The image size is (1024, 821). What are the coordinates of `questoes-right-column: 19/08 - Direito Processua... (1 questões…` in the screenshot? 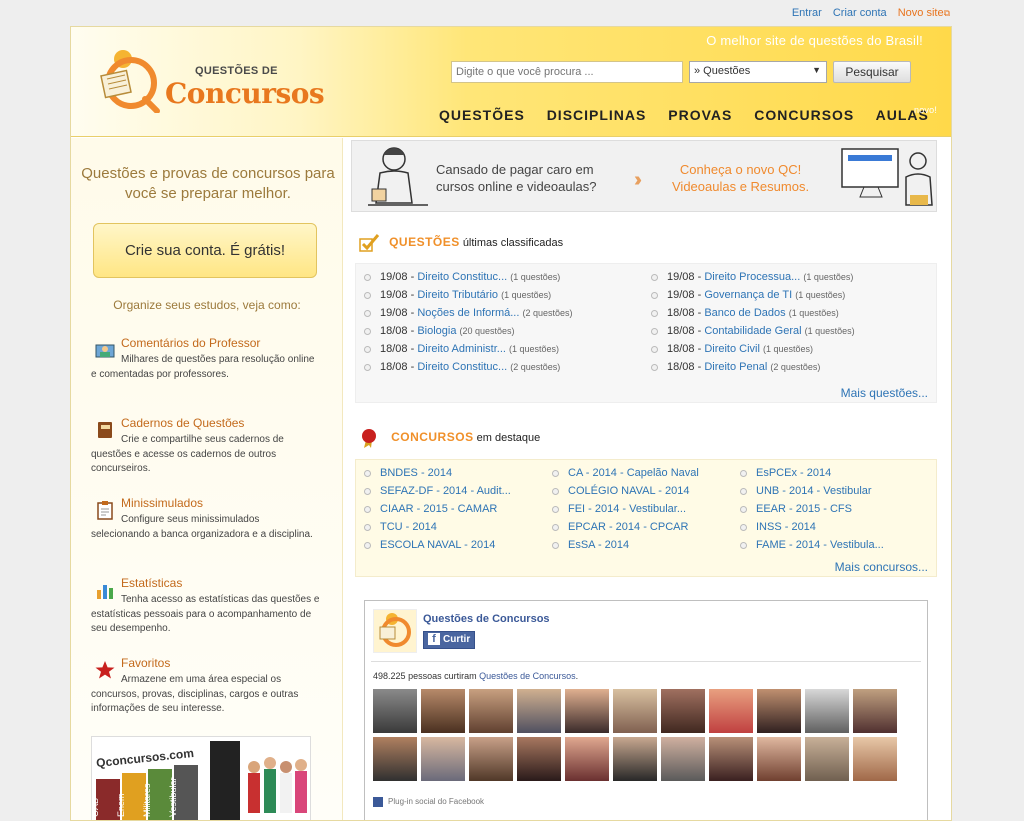 It's located at (753, 325).